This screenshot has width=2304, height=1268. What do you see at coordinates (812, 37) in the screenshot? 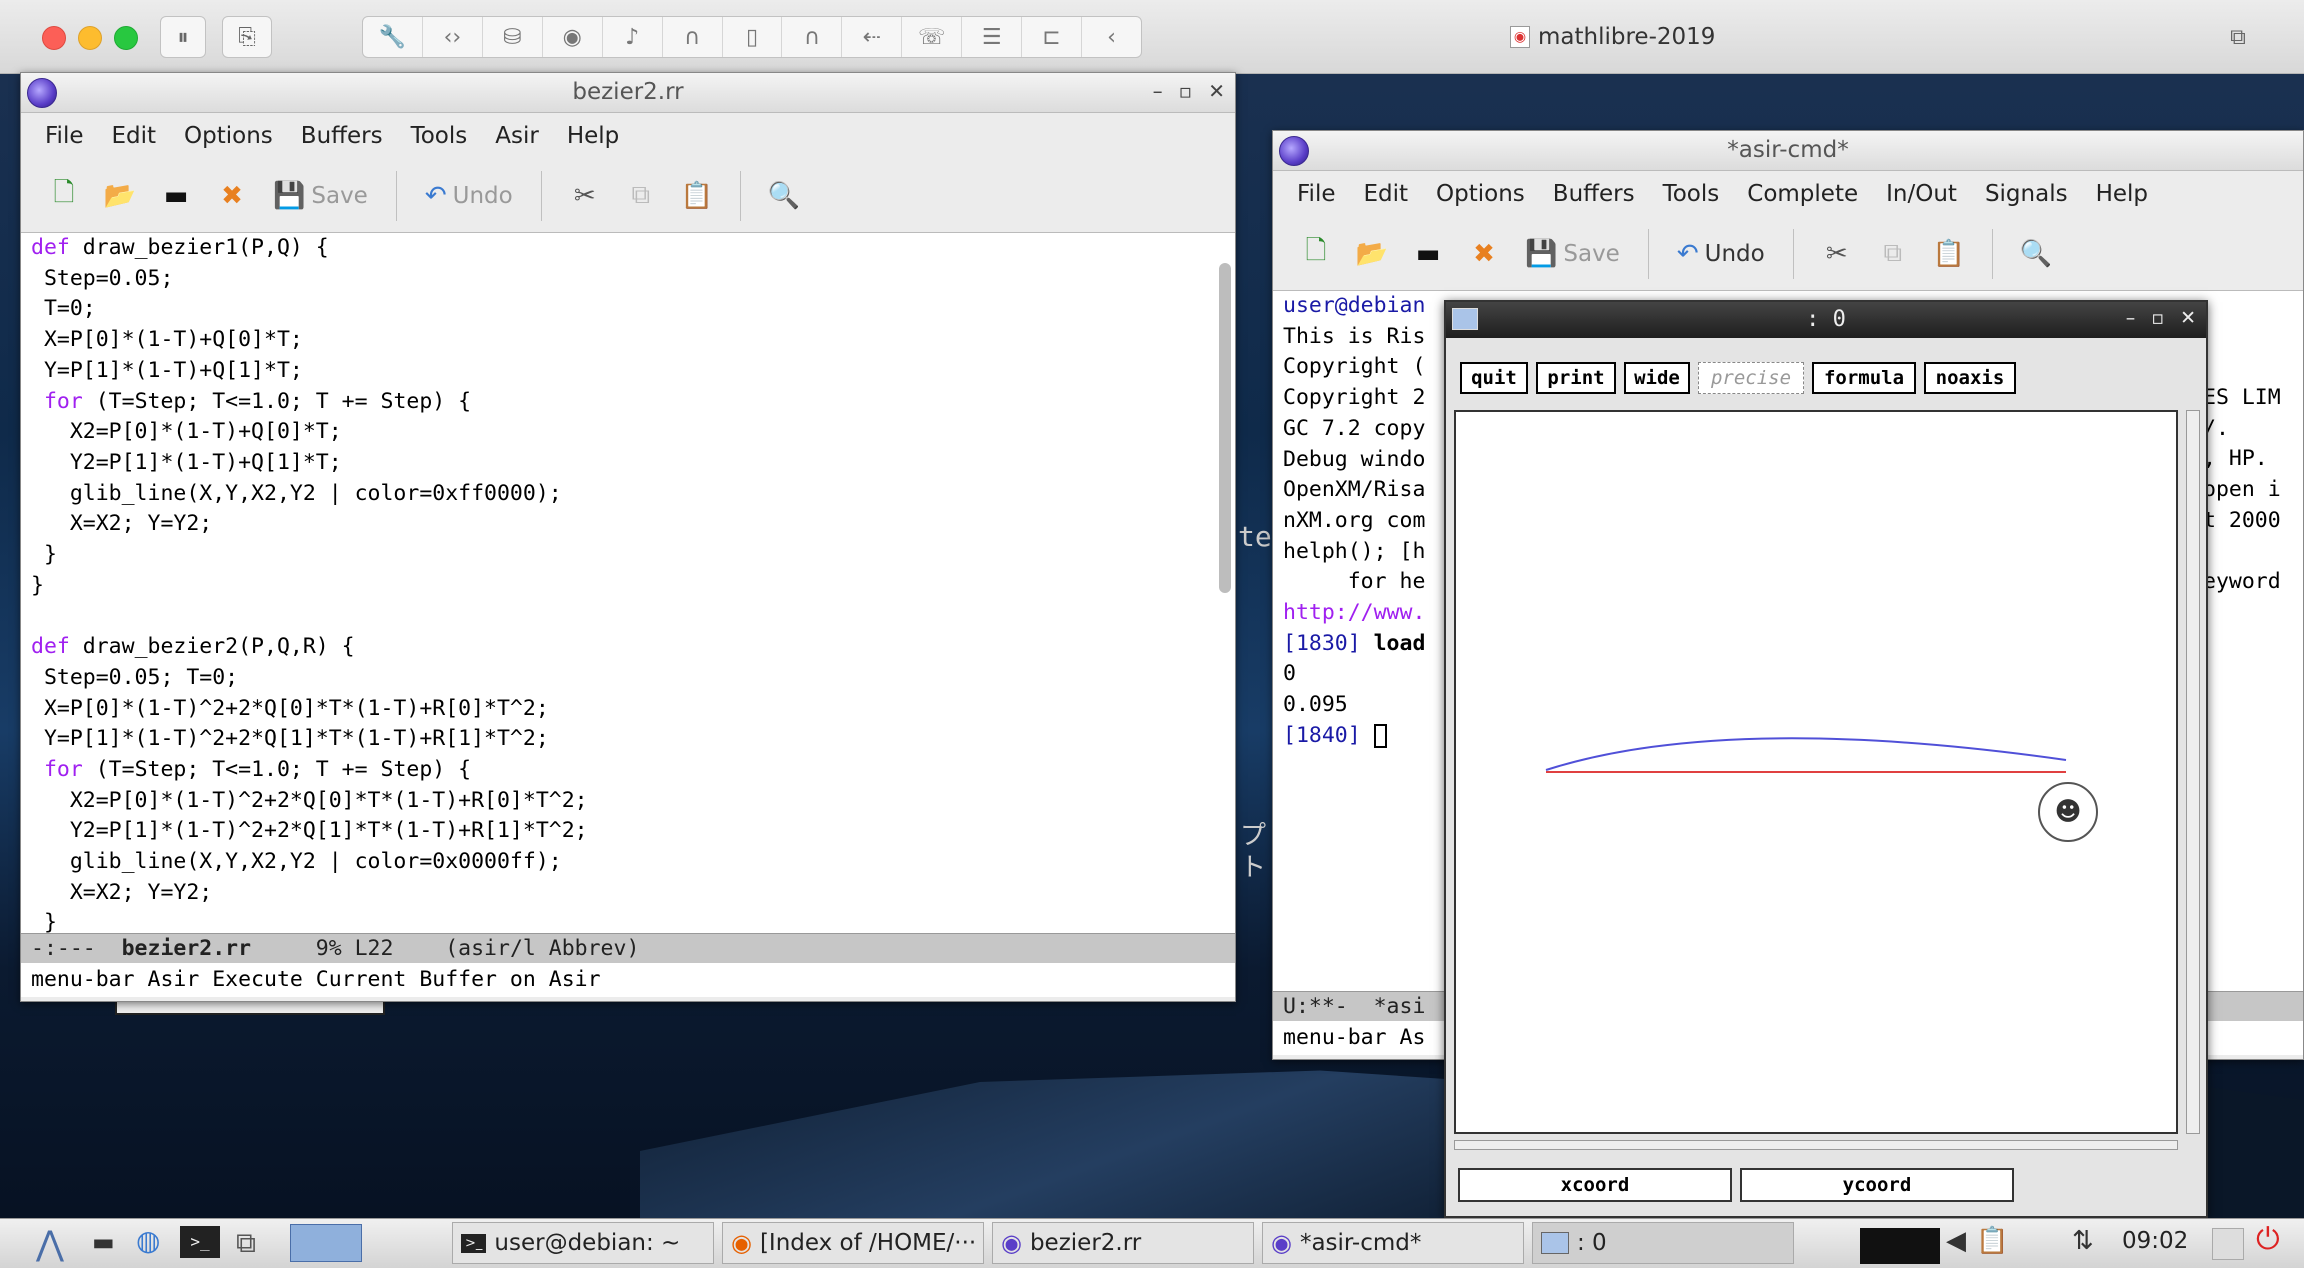
I see `headset-icon: ∩` at bounding box center [812, 37].